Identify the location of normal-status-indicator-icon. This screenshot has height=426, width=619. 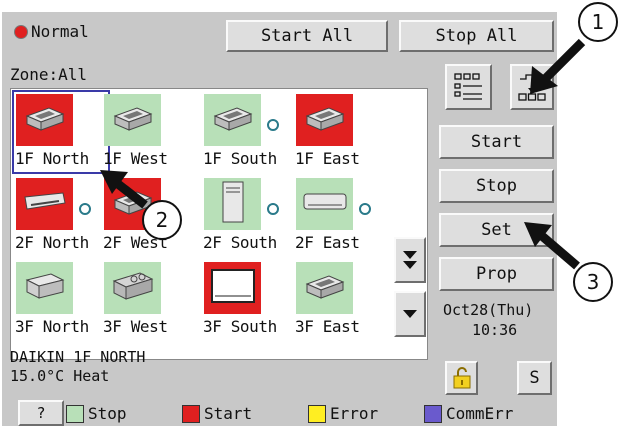
(21, 32).